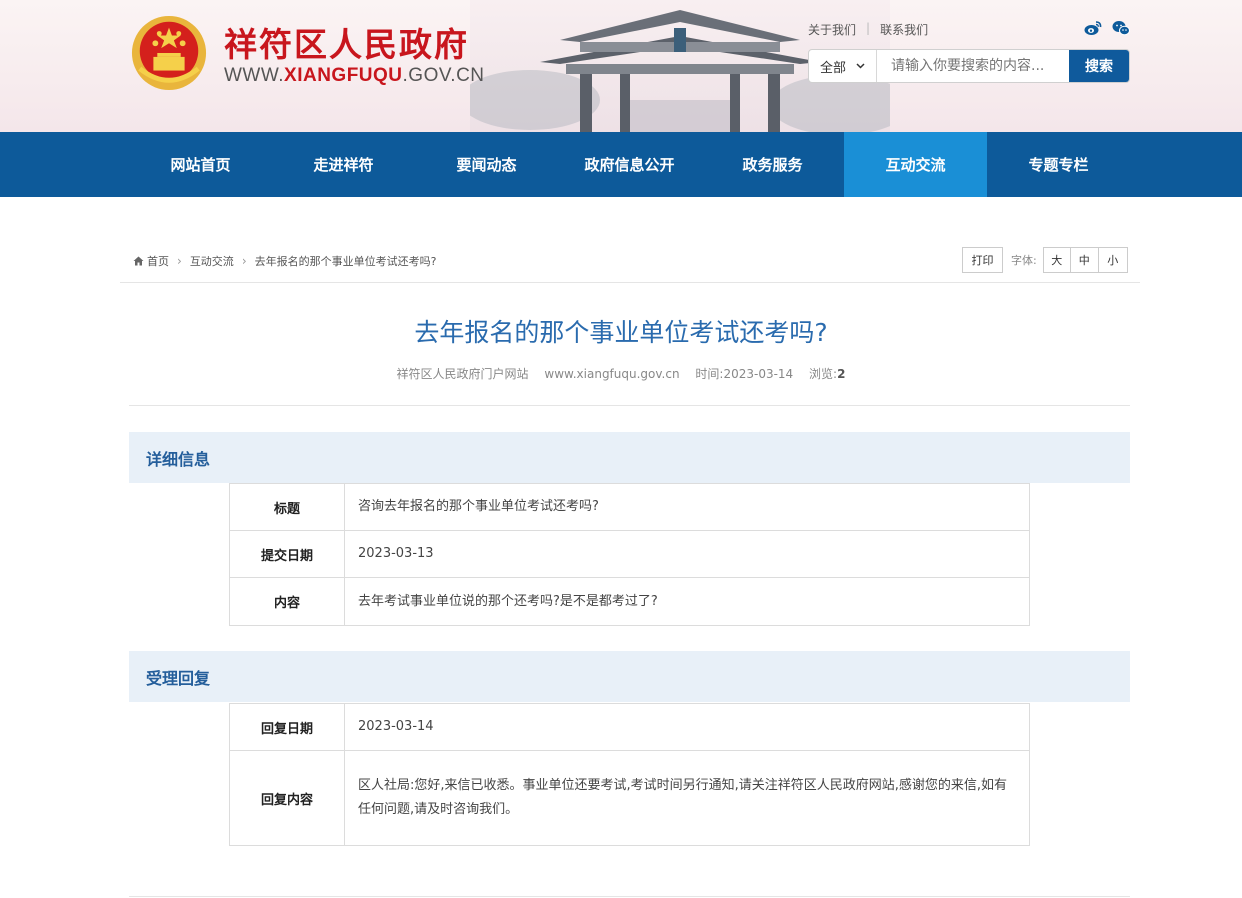 This screenshot has height=898, width=1242. Describe the element at coordinates (486, 164) in the screenshot. I see `nav-item-news: 要闻动态` at that location.